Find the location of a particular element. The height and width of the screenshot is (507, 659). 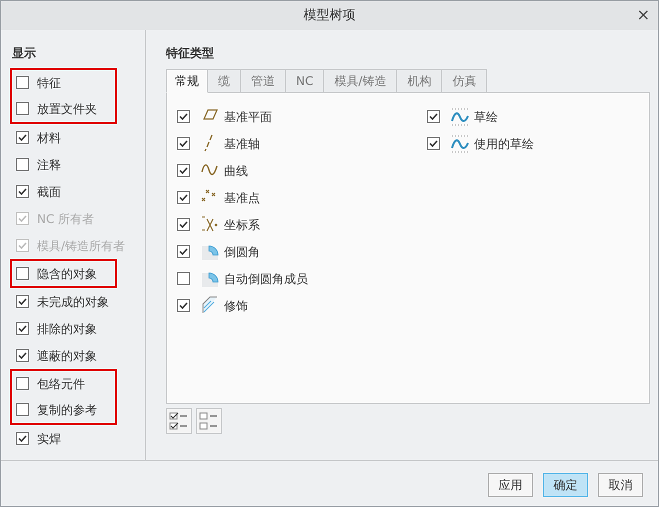

checkbox-label: 放置文件夹 is located at coordinates (67, 109).